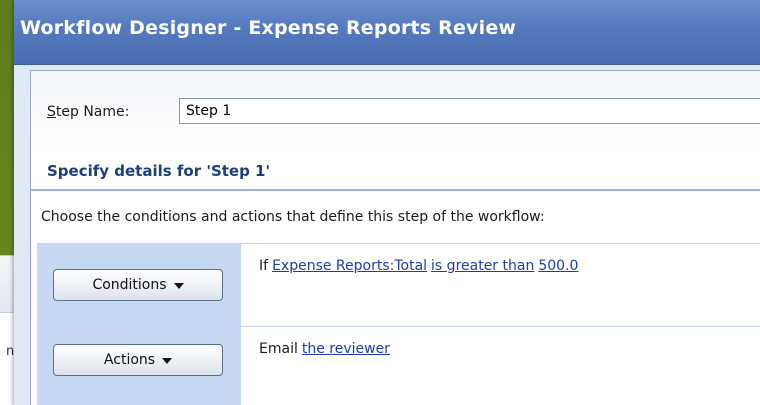 The width and height of the screenshot is (760, 405). I want to click on condition-field-link: Expense Reports:Total, so click(349, 266).